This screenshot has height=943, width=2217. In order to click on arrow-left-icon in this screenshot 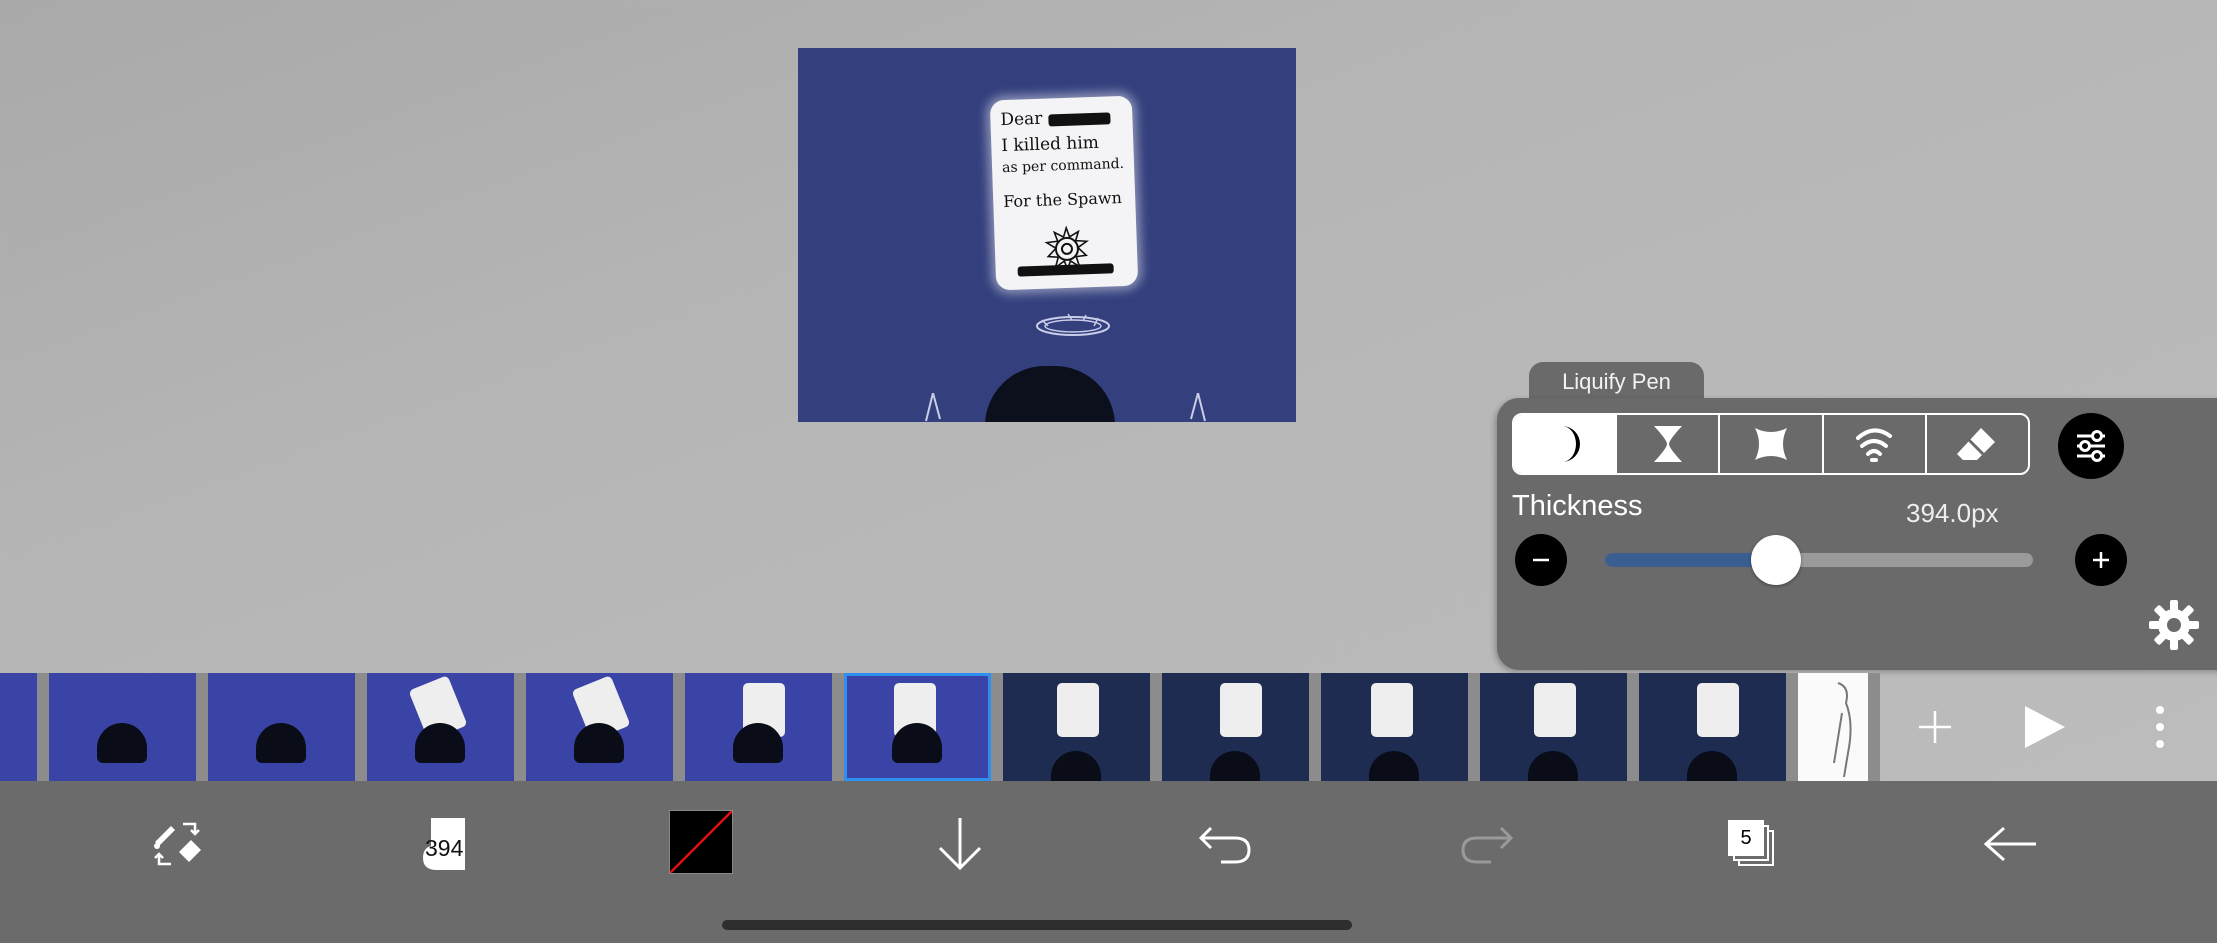, I will do `click(2009, 844)`.